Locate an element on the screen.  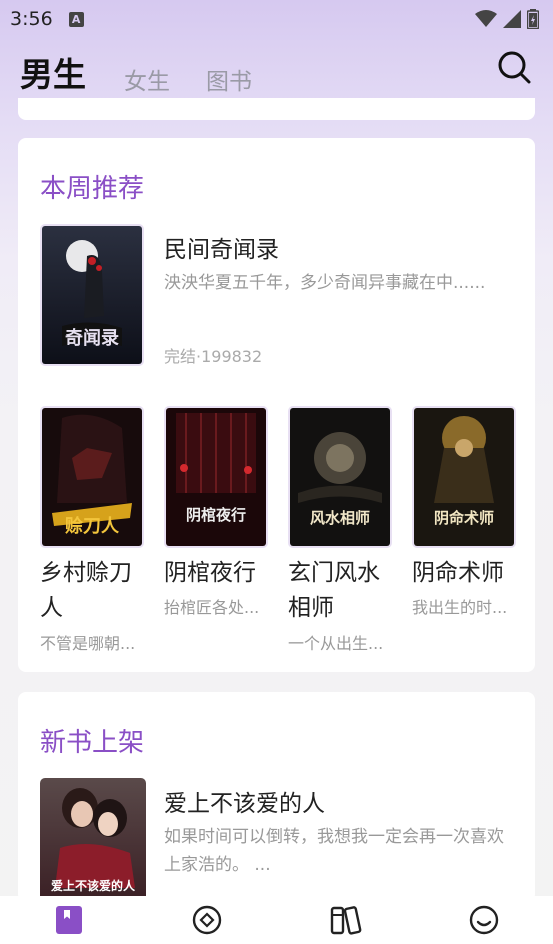
tab-male-label: 男生 is located at coordinates (53, 74).